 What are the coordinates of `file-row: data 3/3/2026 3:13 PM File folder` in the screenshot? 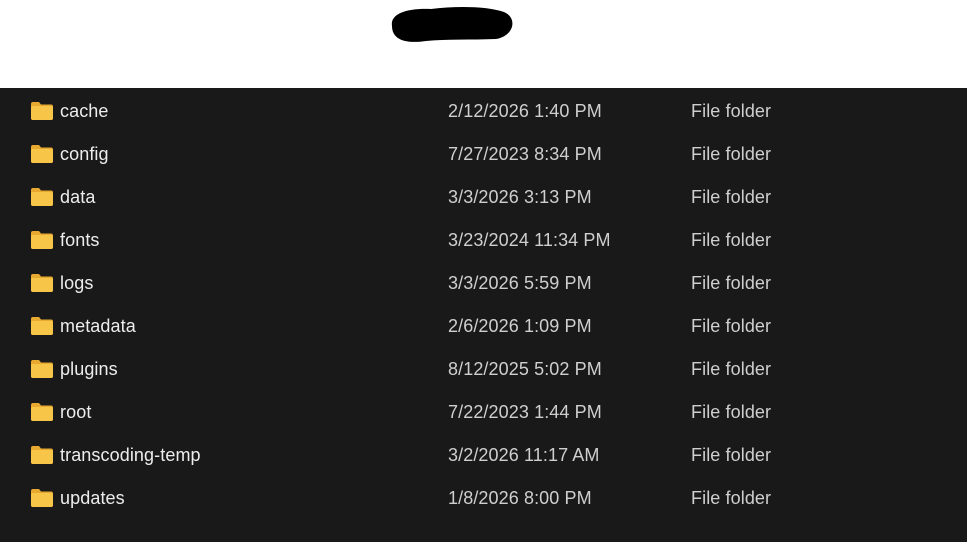 It's located at (483, 197).